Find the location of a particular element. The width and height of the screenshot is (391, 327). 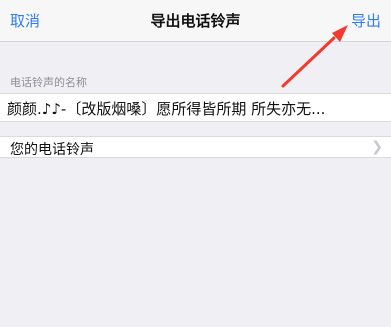

export-button: 导出 is located at coordinates (366, 20).